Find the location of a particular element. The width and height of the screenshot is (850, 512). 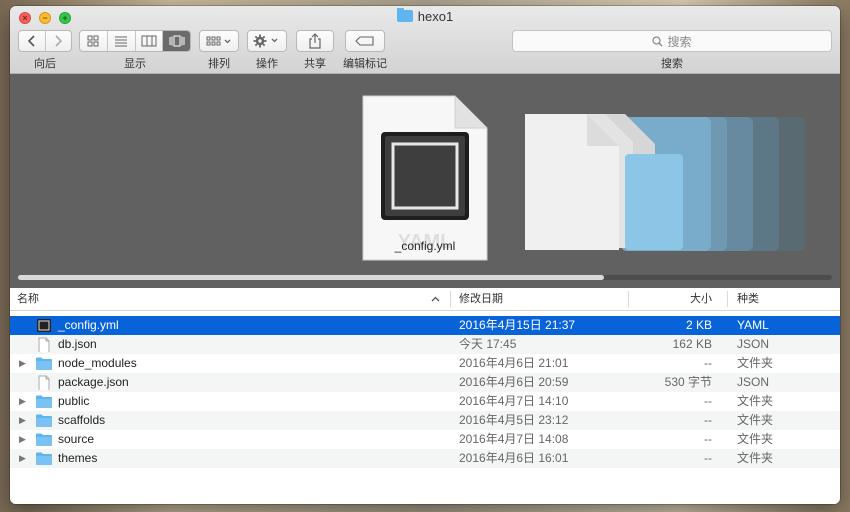

list-view-button is located at coordinates (122, 41).